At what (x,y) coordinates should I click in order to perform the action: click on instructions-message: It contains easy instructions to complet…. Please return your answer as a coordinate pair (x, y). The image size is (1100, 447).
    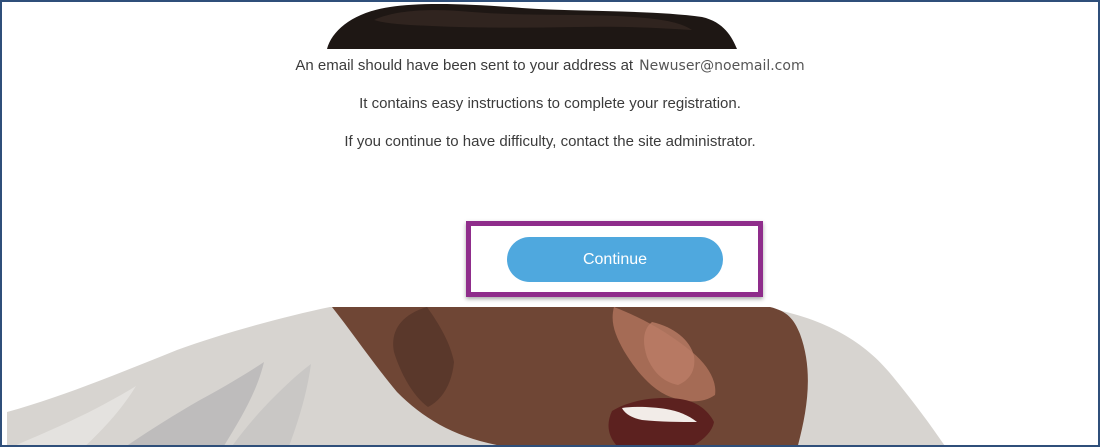
    Looking at the image, I should click on (550, 103).